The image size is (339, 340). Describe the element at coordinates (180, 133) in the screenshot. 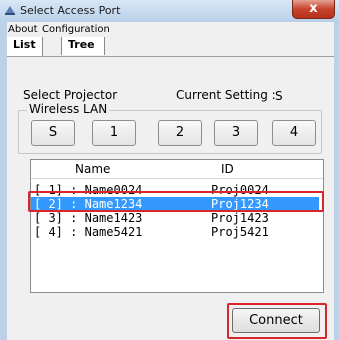

I see `port-button-2: 2` at that location.